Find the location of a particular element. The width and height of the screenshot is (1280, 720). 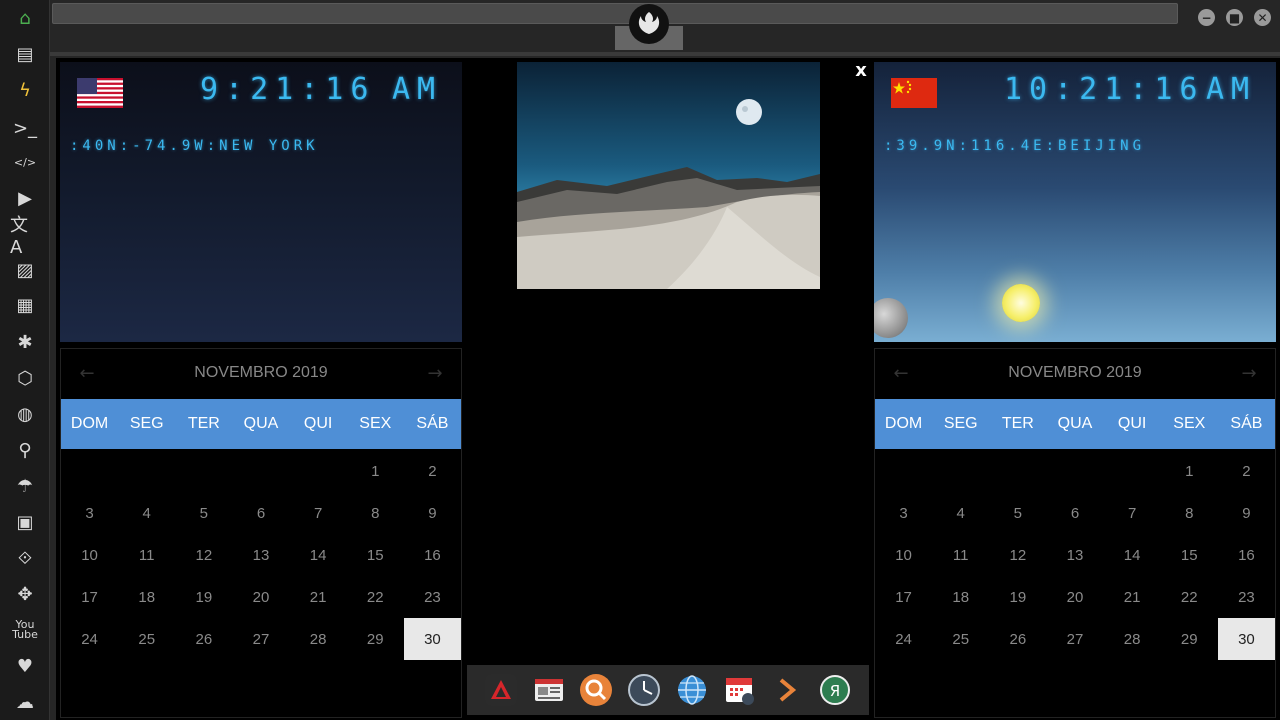

translate-icon: 文A is located at coordinates (25, 236).